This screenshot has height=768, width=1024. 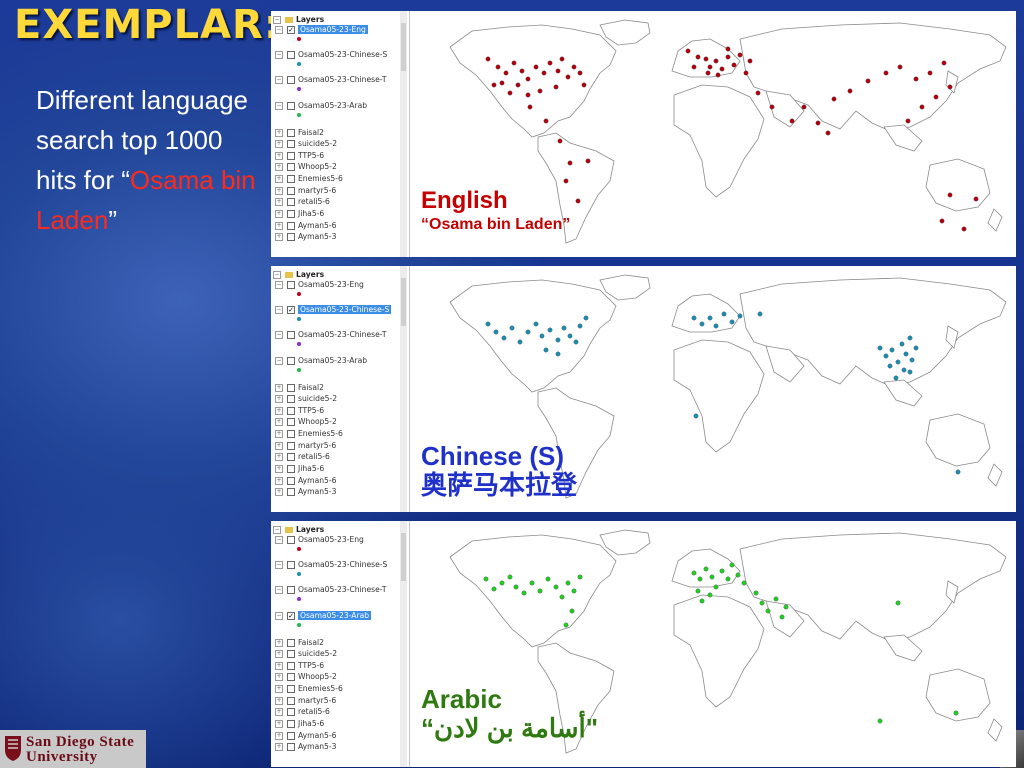 What do you see at coordinates (321, 30) in the screenshot?
I see `layer-row: − ✓ Osama05-23-Eng` at bounding box center [321, 30].